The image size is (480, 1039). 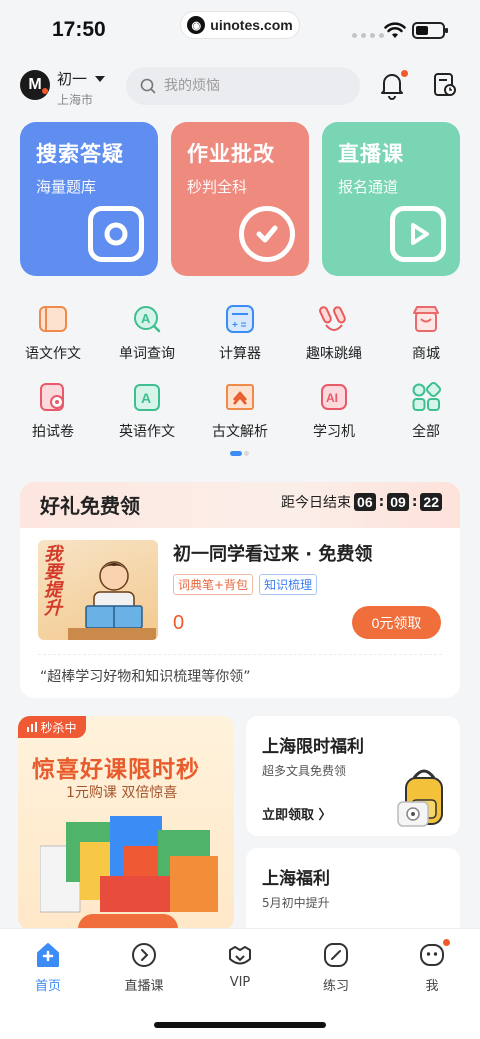 What do you see at coordinates (251, 25) in the screenshot?
I see `url-text: uinotes.com` at bounding box center [251, 25].